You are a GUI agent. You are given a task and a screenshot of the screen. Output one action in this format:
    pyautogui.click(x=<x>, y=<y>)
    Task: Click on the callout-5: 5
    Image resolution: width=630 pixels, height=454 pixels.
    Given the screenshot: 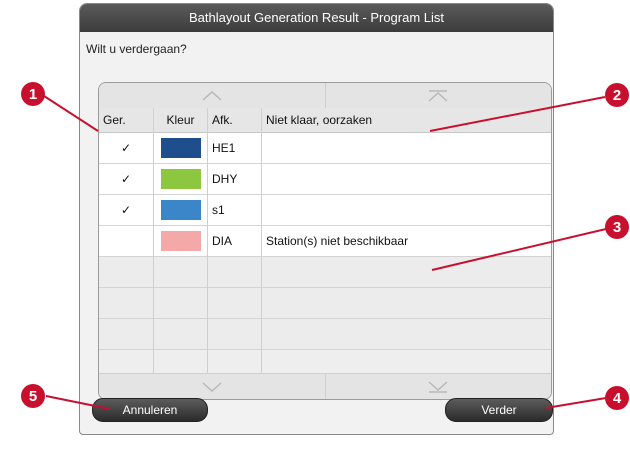 What is the action you would take?
    pyautogui.click(x=33, y=396)
    